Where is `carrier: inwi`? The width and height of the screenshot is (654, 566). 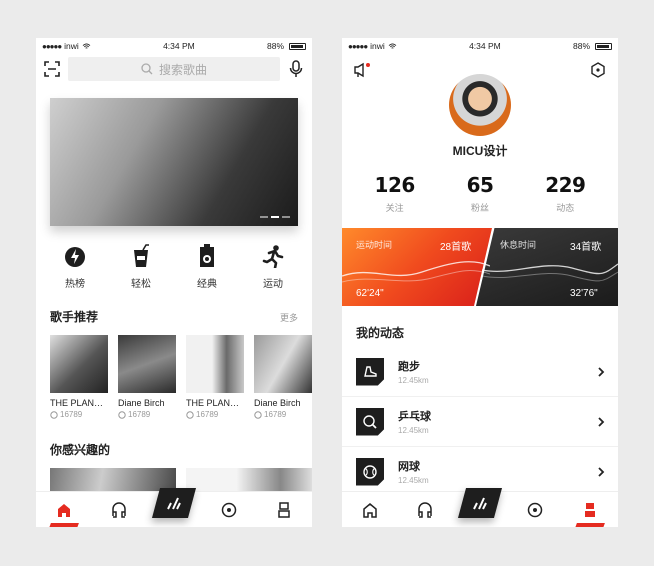
carrier: inwi is located at coordinates (377, 46).